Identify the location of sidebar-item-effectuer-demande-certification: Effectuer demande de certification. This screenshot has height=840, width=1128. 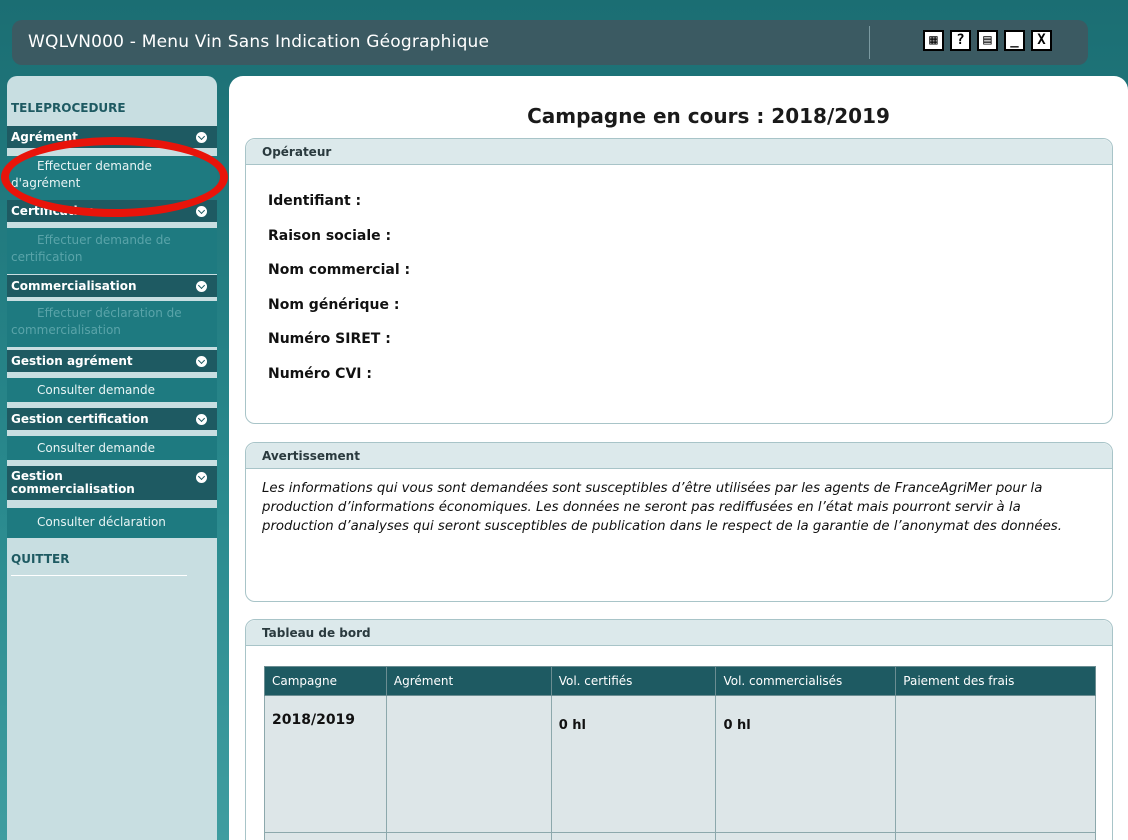
(112, 251).